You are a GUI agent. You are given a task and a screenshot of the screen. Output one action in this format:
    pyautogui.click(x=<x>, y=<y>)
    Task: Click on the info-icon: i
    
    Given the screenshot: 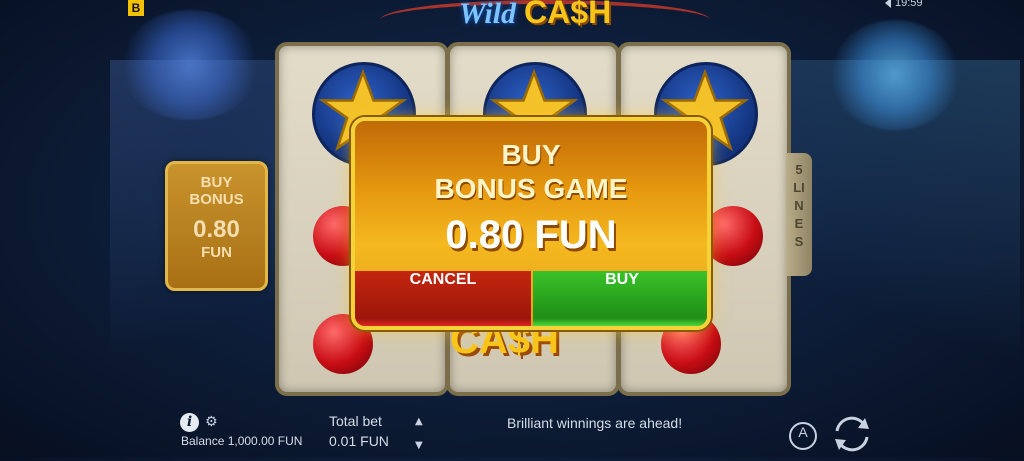 What is the action you would take?
    pyautogui.click(x=189, y=422)
    